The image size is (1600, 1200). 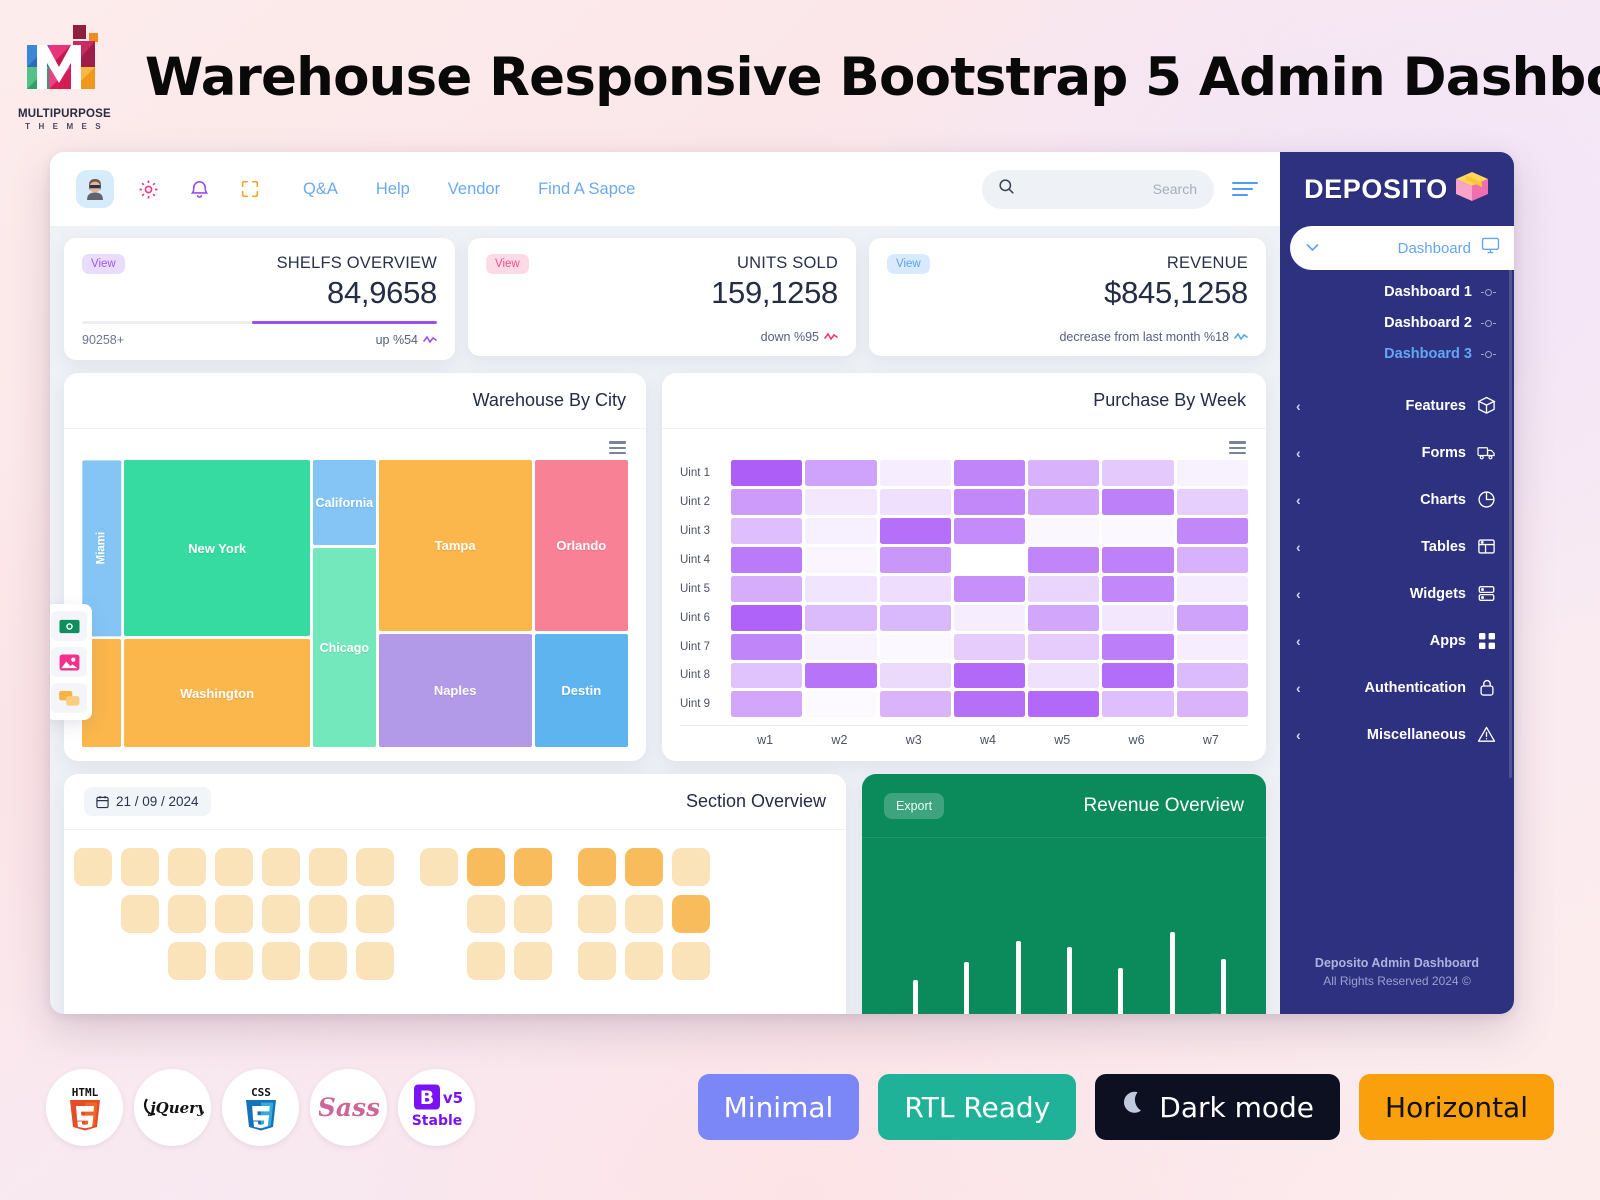 What do you see at coordinates (1397, 499) in the screenshot?
I see `sidebar-item-charts: ‹ Charts` at bounding box center [1397, 499].